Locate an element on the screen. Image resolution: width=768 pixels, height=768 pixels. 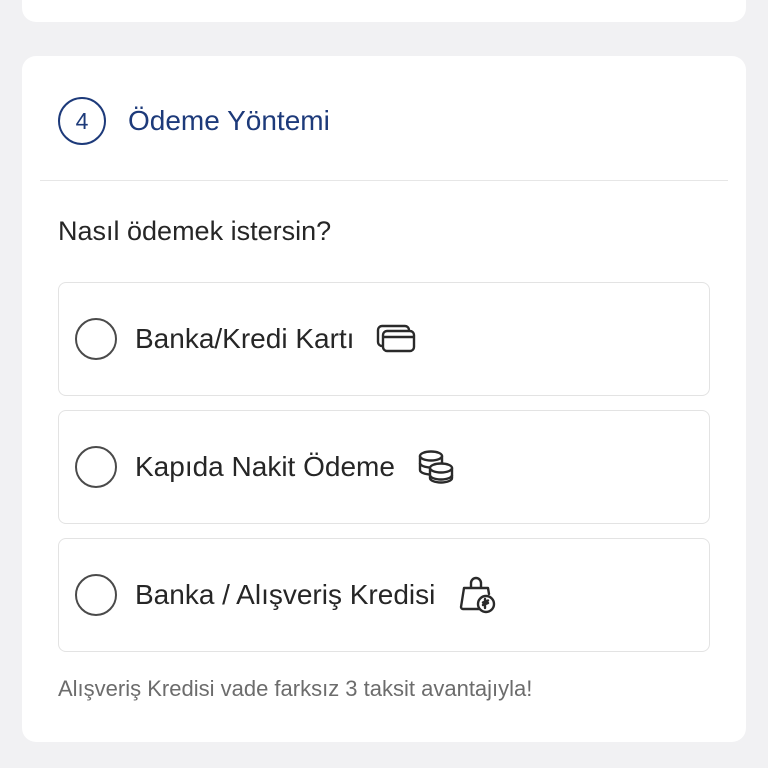
option-credit-card: Banka/Kredi Kartı is located at coordinates (384, 339).